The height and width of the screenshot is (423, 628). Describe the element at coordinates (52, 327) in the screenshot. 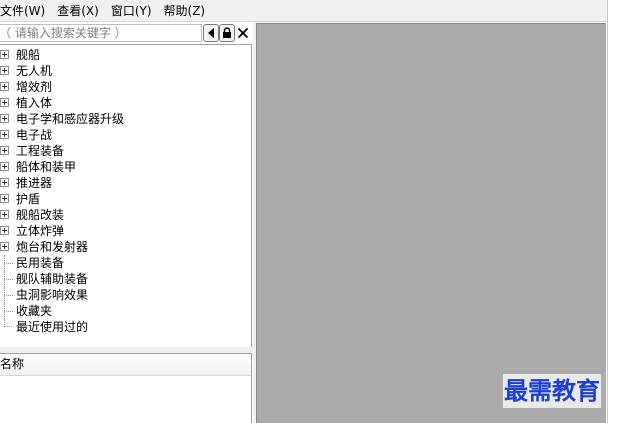

I see `tree-node-label: 最近使用过的` at that location.